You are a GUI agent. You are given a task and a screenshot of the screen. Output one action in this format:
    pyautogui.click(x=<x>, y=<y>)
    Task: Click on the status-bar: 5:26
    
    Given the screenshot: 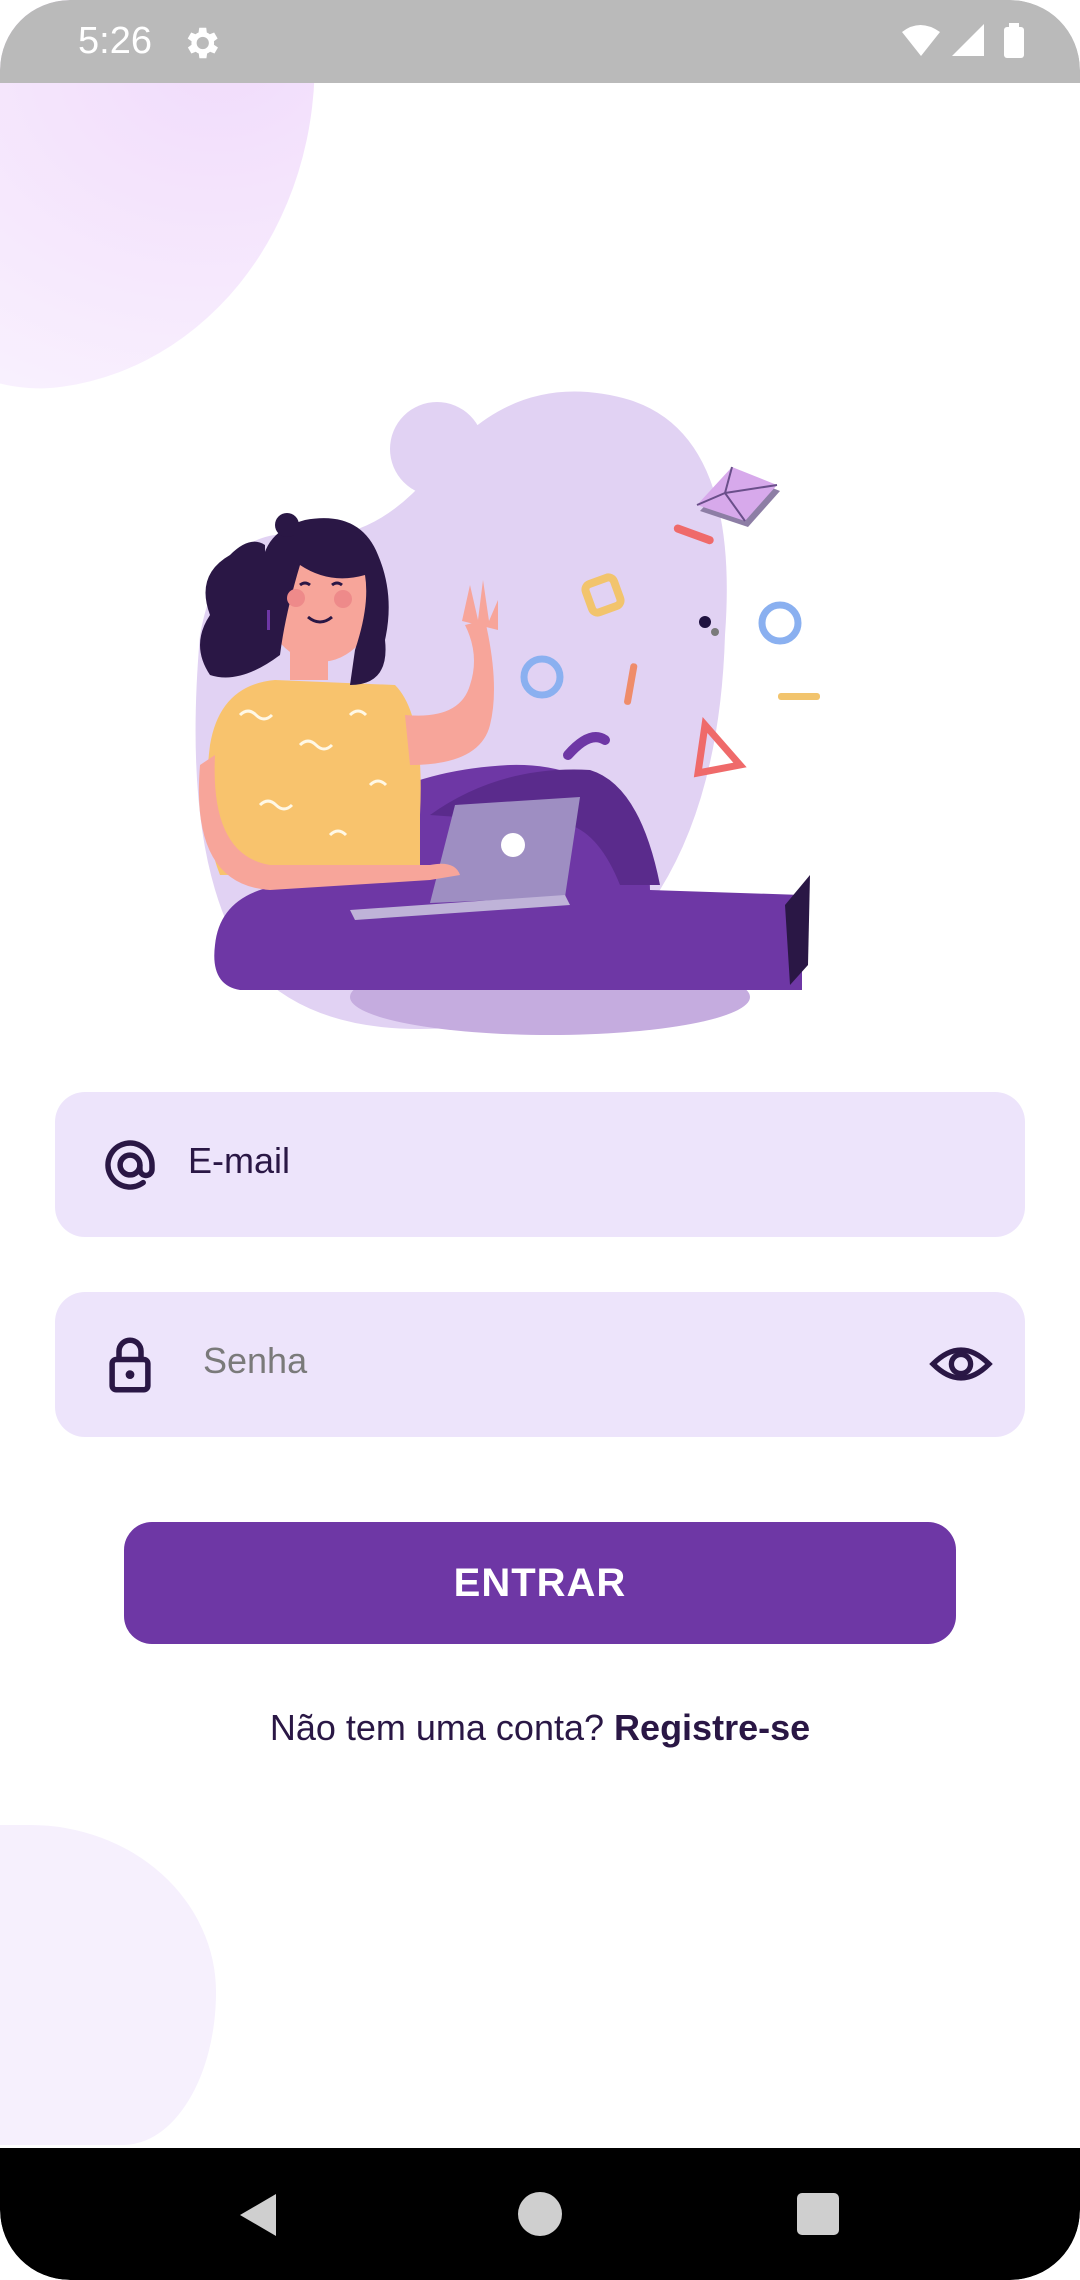 What is the action you would take?
    pyautogui.click(x=540, y=41)
    